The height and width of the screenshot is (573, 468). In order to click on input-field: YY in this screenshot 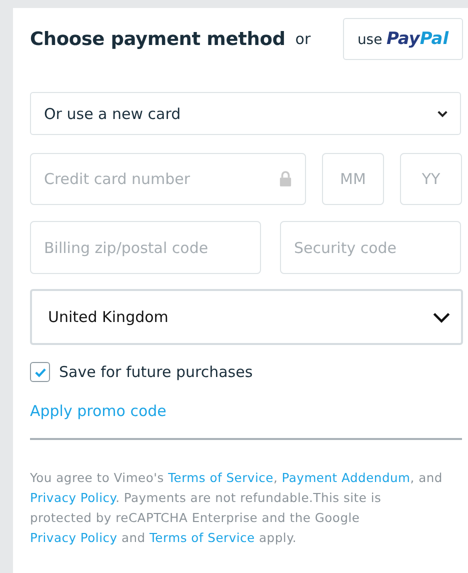, I will do `click(431, 179)`.